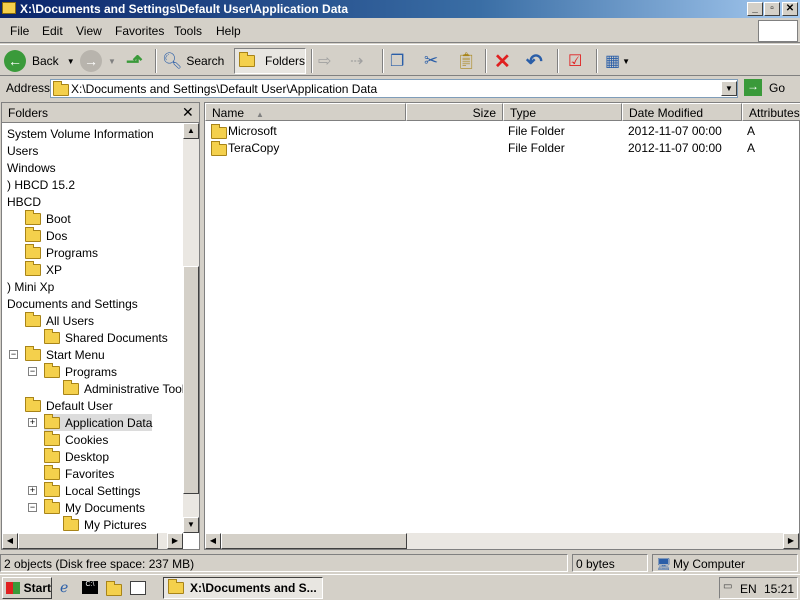 Image resolution: width=800 pixels, height=600 pixels. What do you see at coordinates (748, 589) in the screenshot?
I see `language-indicator: EN` at bounding box center [748, 589].